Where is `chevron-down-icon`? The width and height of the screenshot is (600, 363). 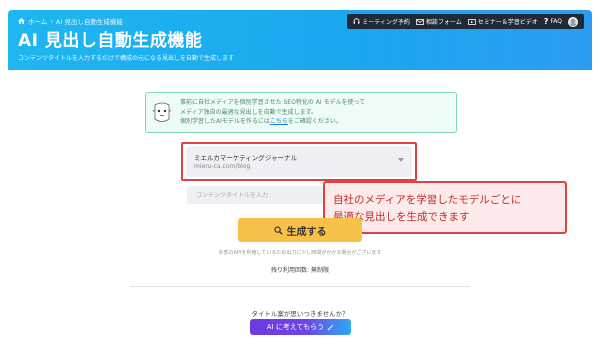
chevron-down-icon is located at coordinates (401, 160).